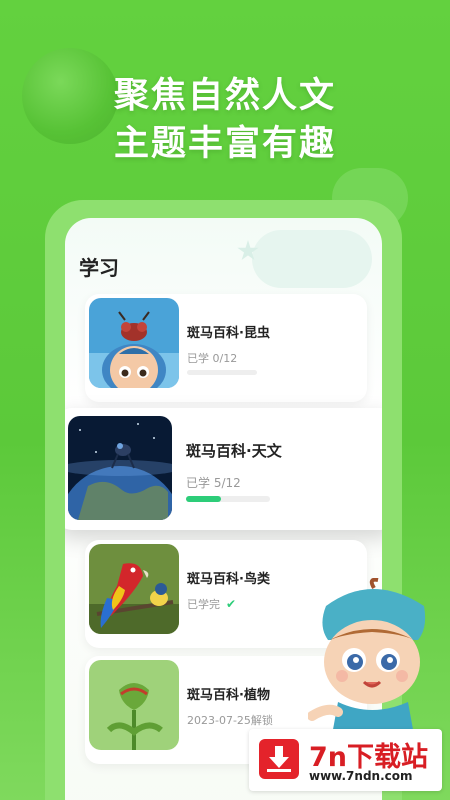  Describe the element at coordinates (230, 720) in the screenshot. I see `unlock-date: 2023-07-25解锁` at that location.